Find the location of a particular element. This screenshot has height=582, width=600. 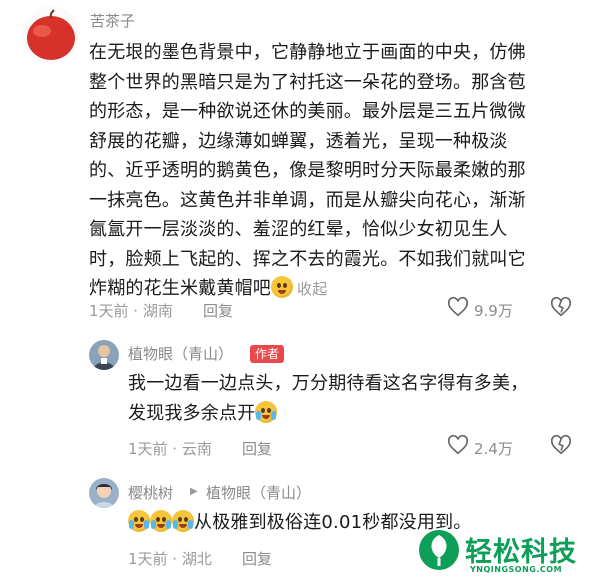

reply-line: 我一边看一边点头，万分期待看这名字得有多美， is located at coordinates (328, 383).